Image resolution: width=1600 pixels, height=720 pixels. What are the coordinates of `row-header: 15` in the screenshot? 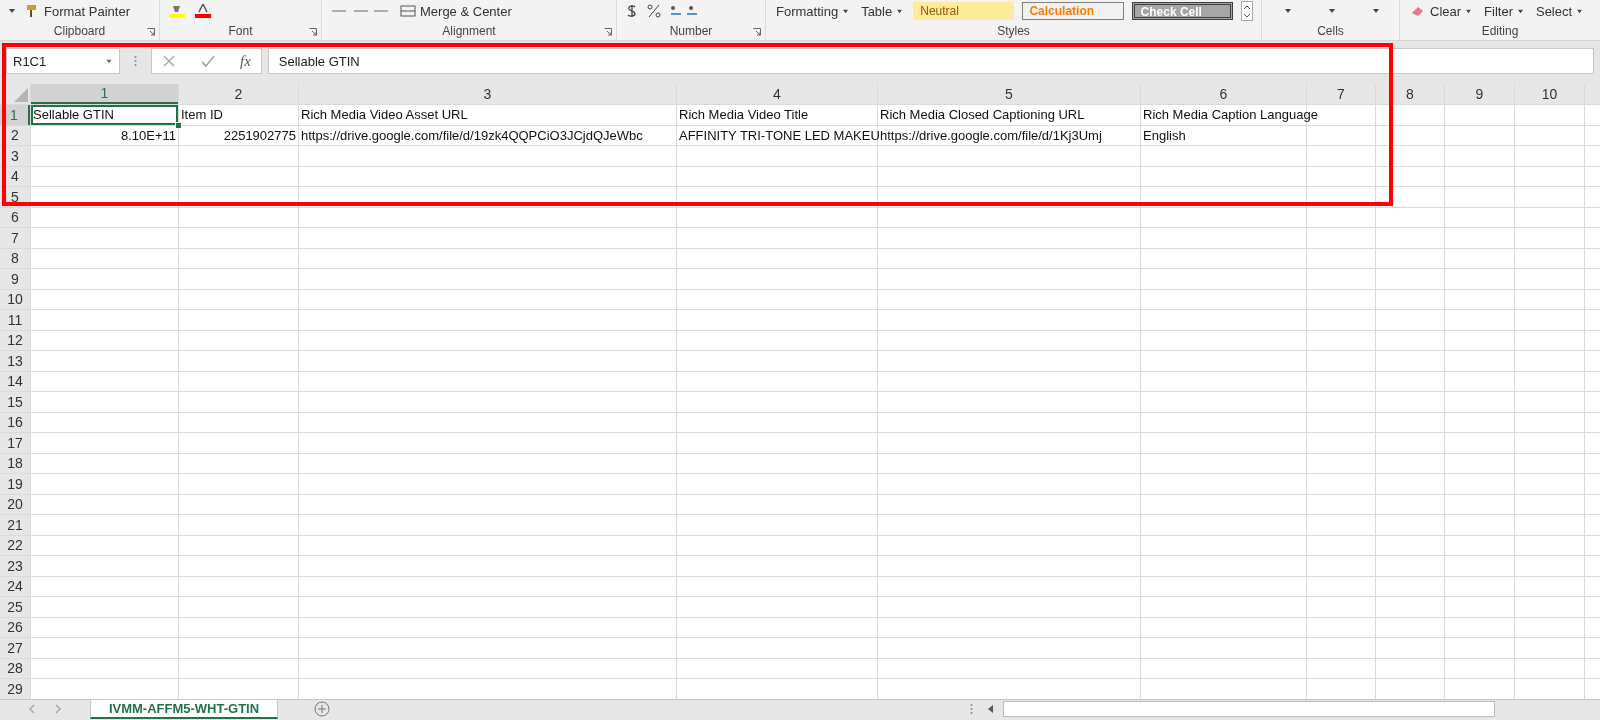 It's located at (15, 402).